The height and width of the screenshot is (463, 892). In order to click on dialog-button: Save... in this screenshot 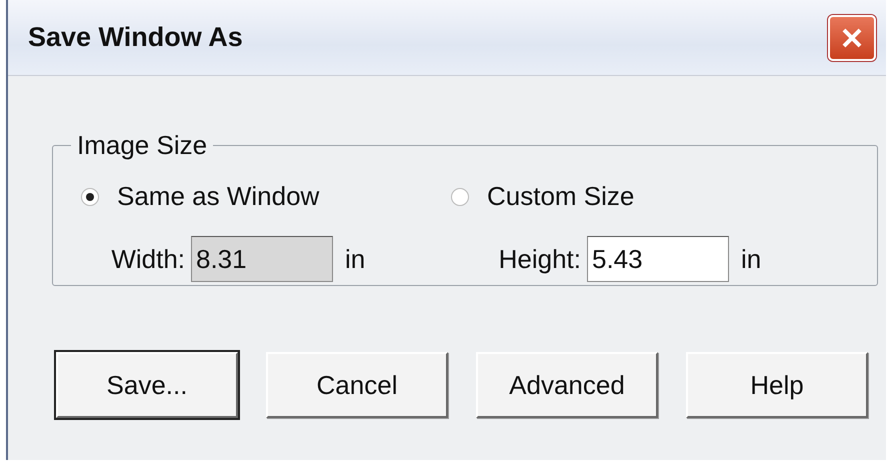, I will do `click(147, 385)`.